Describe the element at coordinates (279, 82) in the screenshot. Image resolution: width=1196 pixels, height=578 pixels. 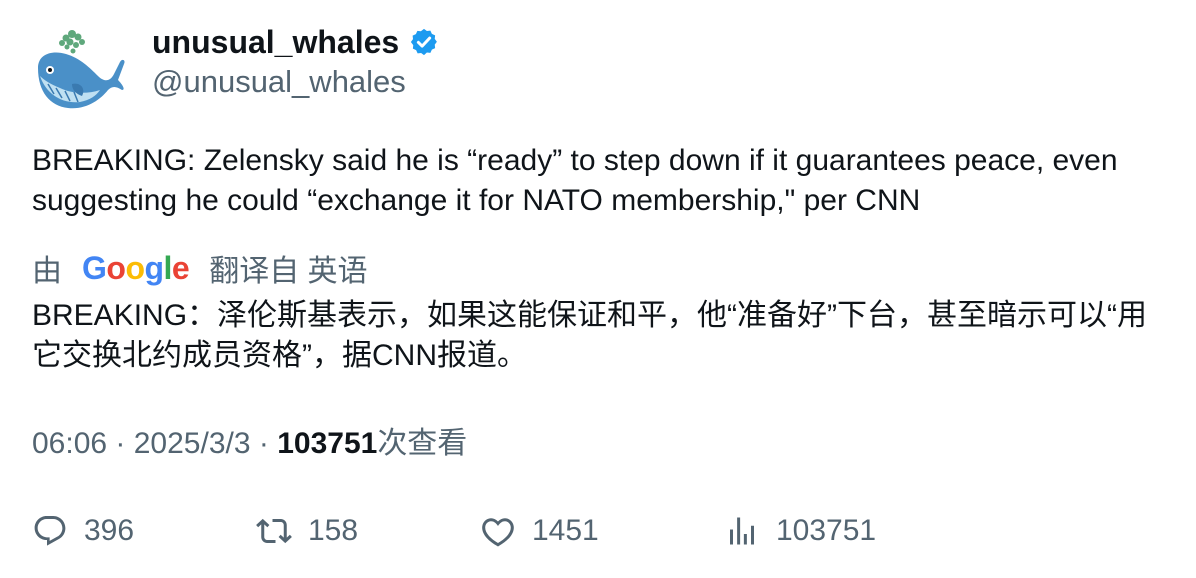
I see `author-handle: @unusual_whales` at that location.